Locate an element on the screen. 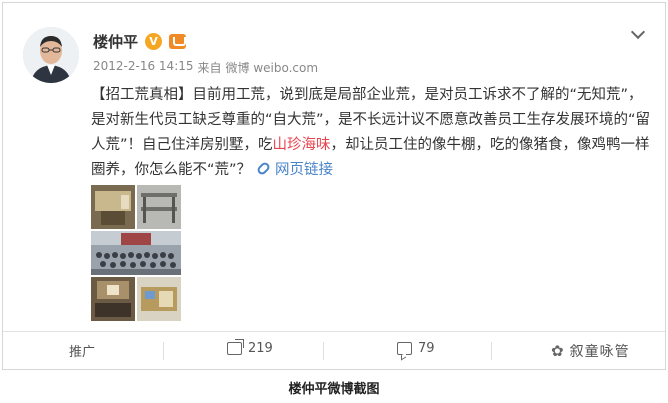 The image size is (668, 403). verified-badge-icon: V is located at coordinates (154, 41).